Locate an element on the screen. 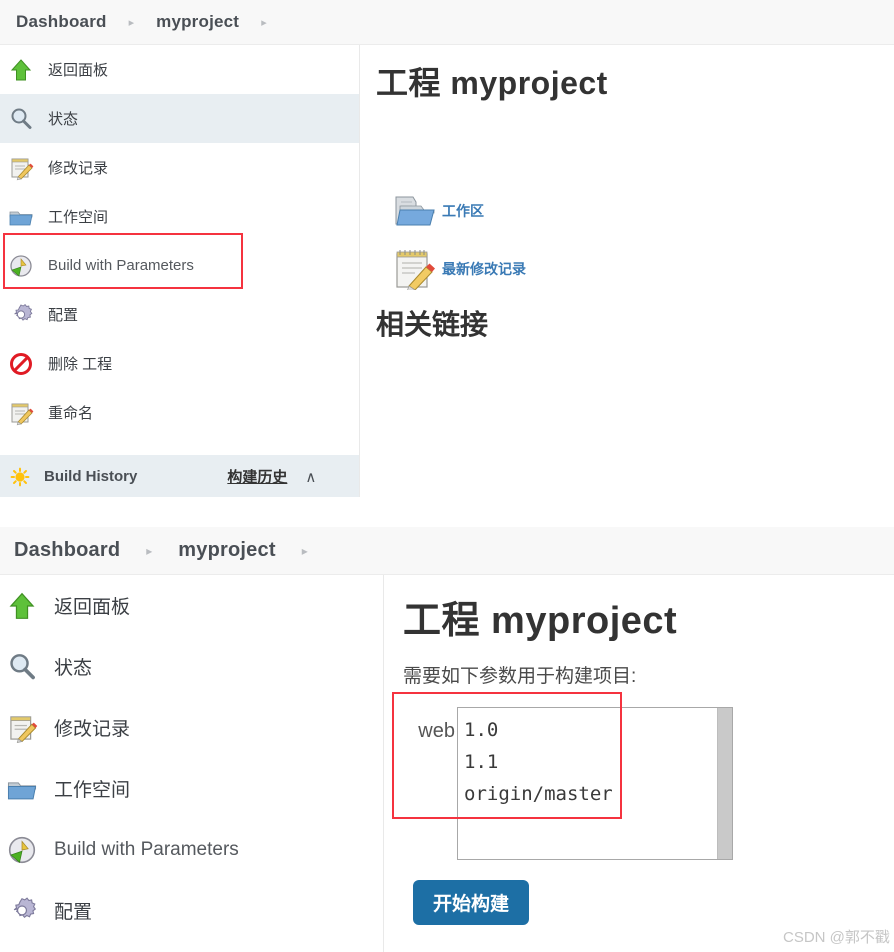  related-link-workspace: 工作区 is located at coordinates (438, 211).